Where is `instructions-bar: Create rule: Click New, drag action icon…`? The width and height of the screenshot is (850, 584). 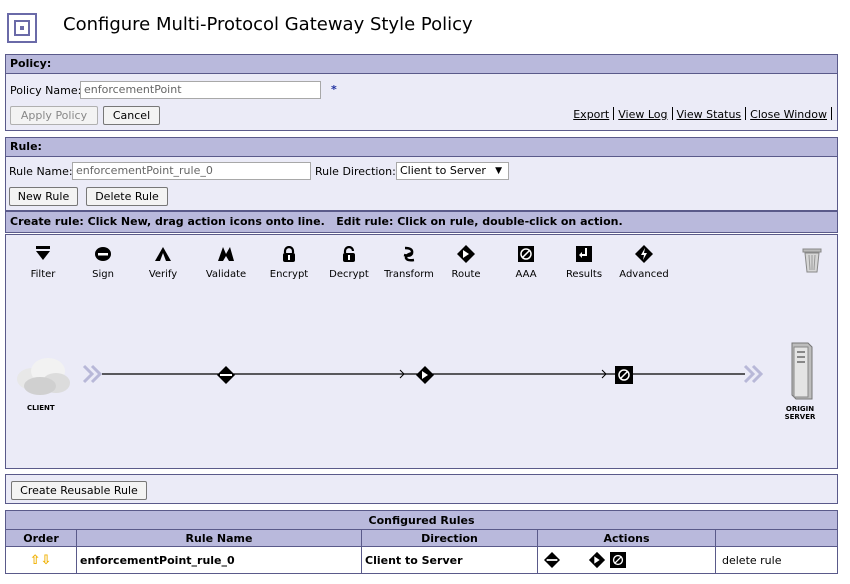 instructions-bar: Create rule: Click New, drag action icon… is located at coordinates (421, 222).